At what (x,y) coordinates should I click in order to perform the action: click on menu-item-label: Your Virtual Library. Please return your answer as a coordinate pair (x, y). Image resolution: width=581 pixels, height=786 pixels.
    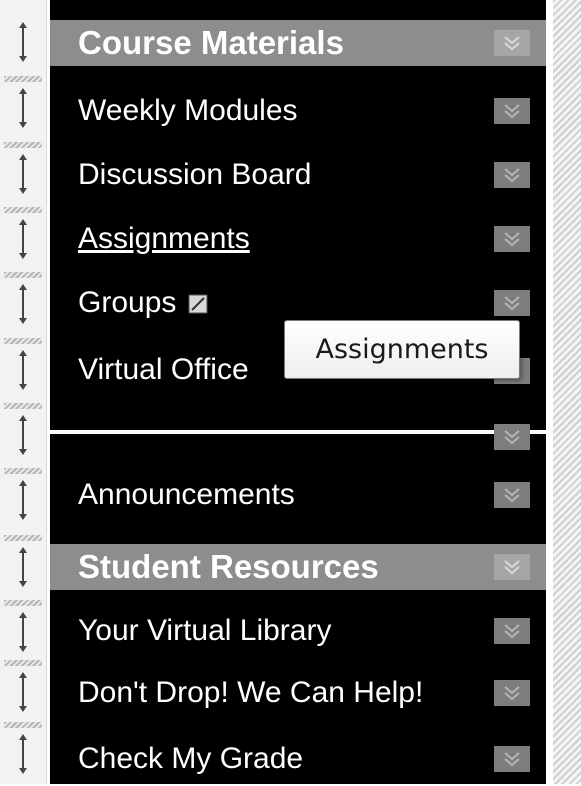
    Looking at the image, I should click on (205, 630).